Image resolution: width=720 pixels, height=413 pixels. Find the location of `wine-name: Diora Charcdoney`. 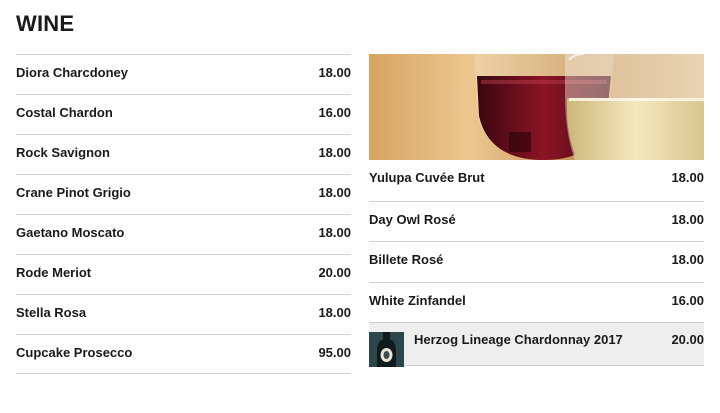

wine-name: Diora Charcdoney is located at coordinates (72, 72).